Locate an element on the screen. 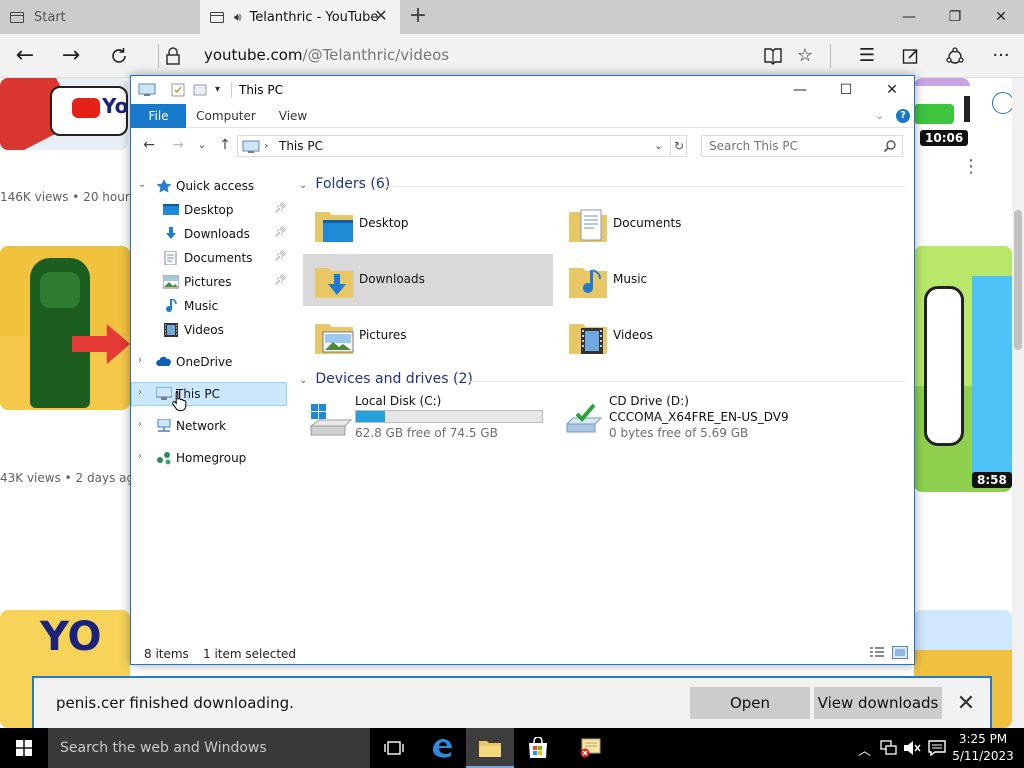 This screenshot has height=768, width=1024. tab-file: File is located at coordinates (158, 116).